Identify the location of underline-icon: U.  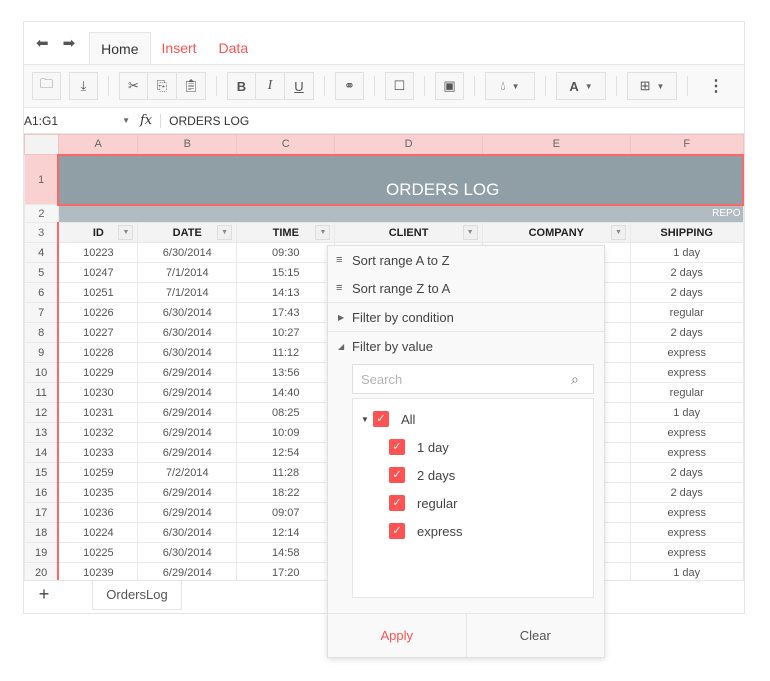
(299, 86).